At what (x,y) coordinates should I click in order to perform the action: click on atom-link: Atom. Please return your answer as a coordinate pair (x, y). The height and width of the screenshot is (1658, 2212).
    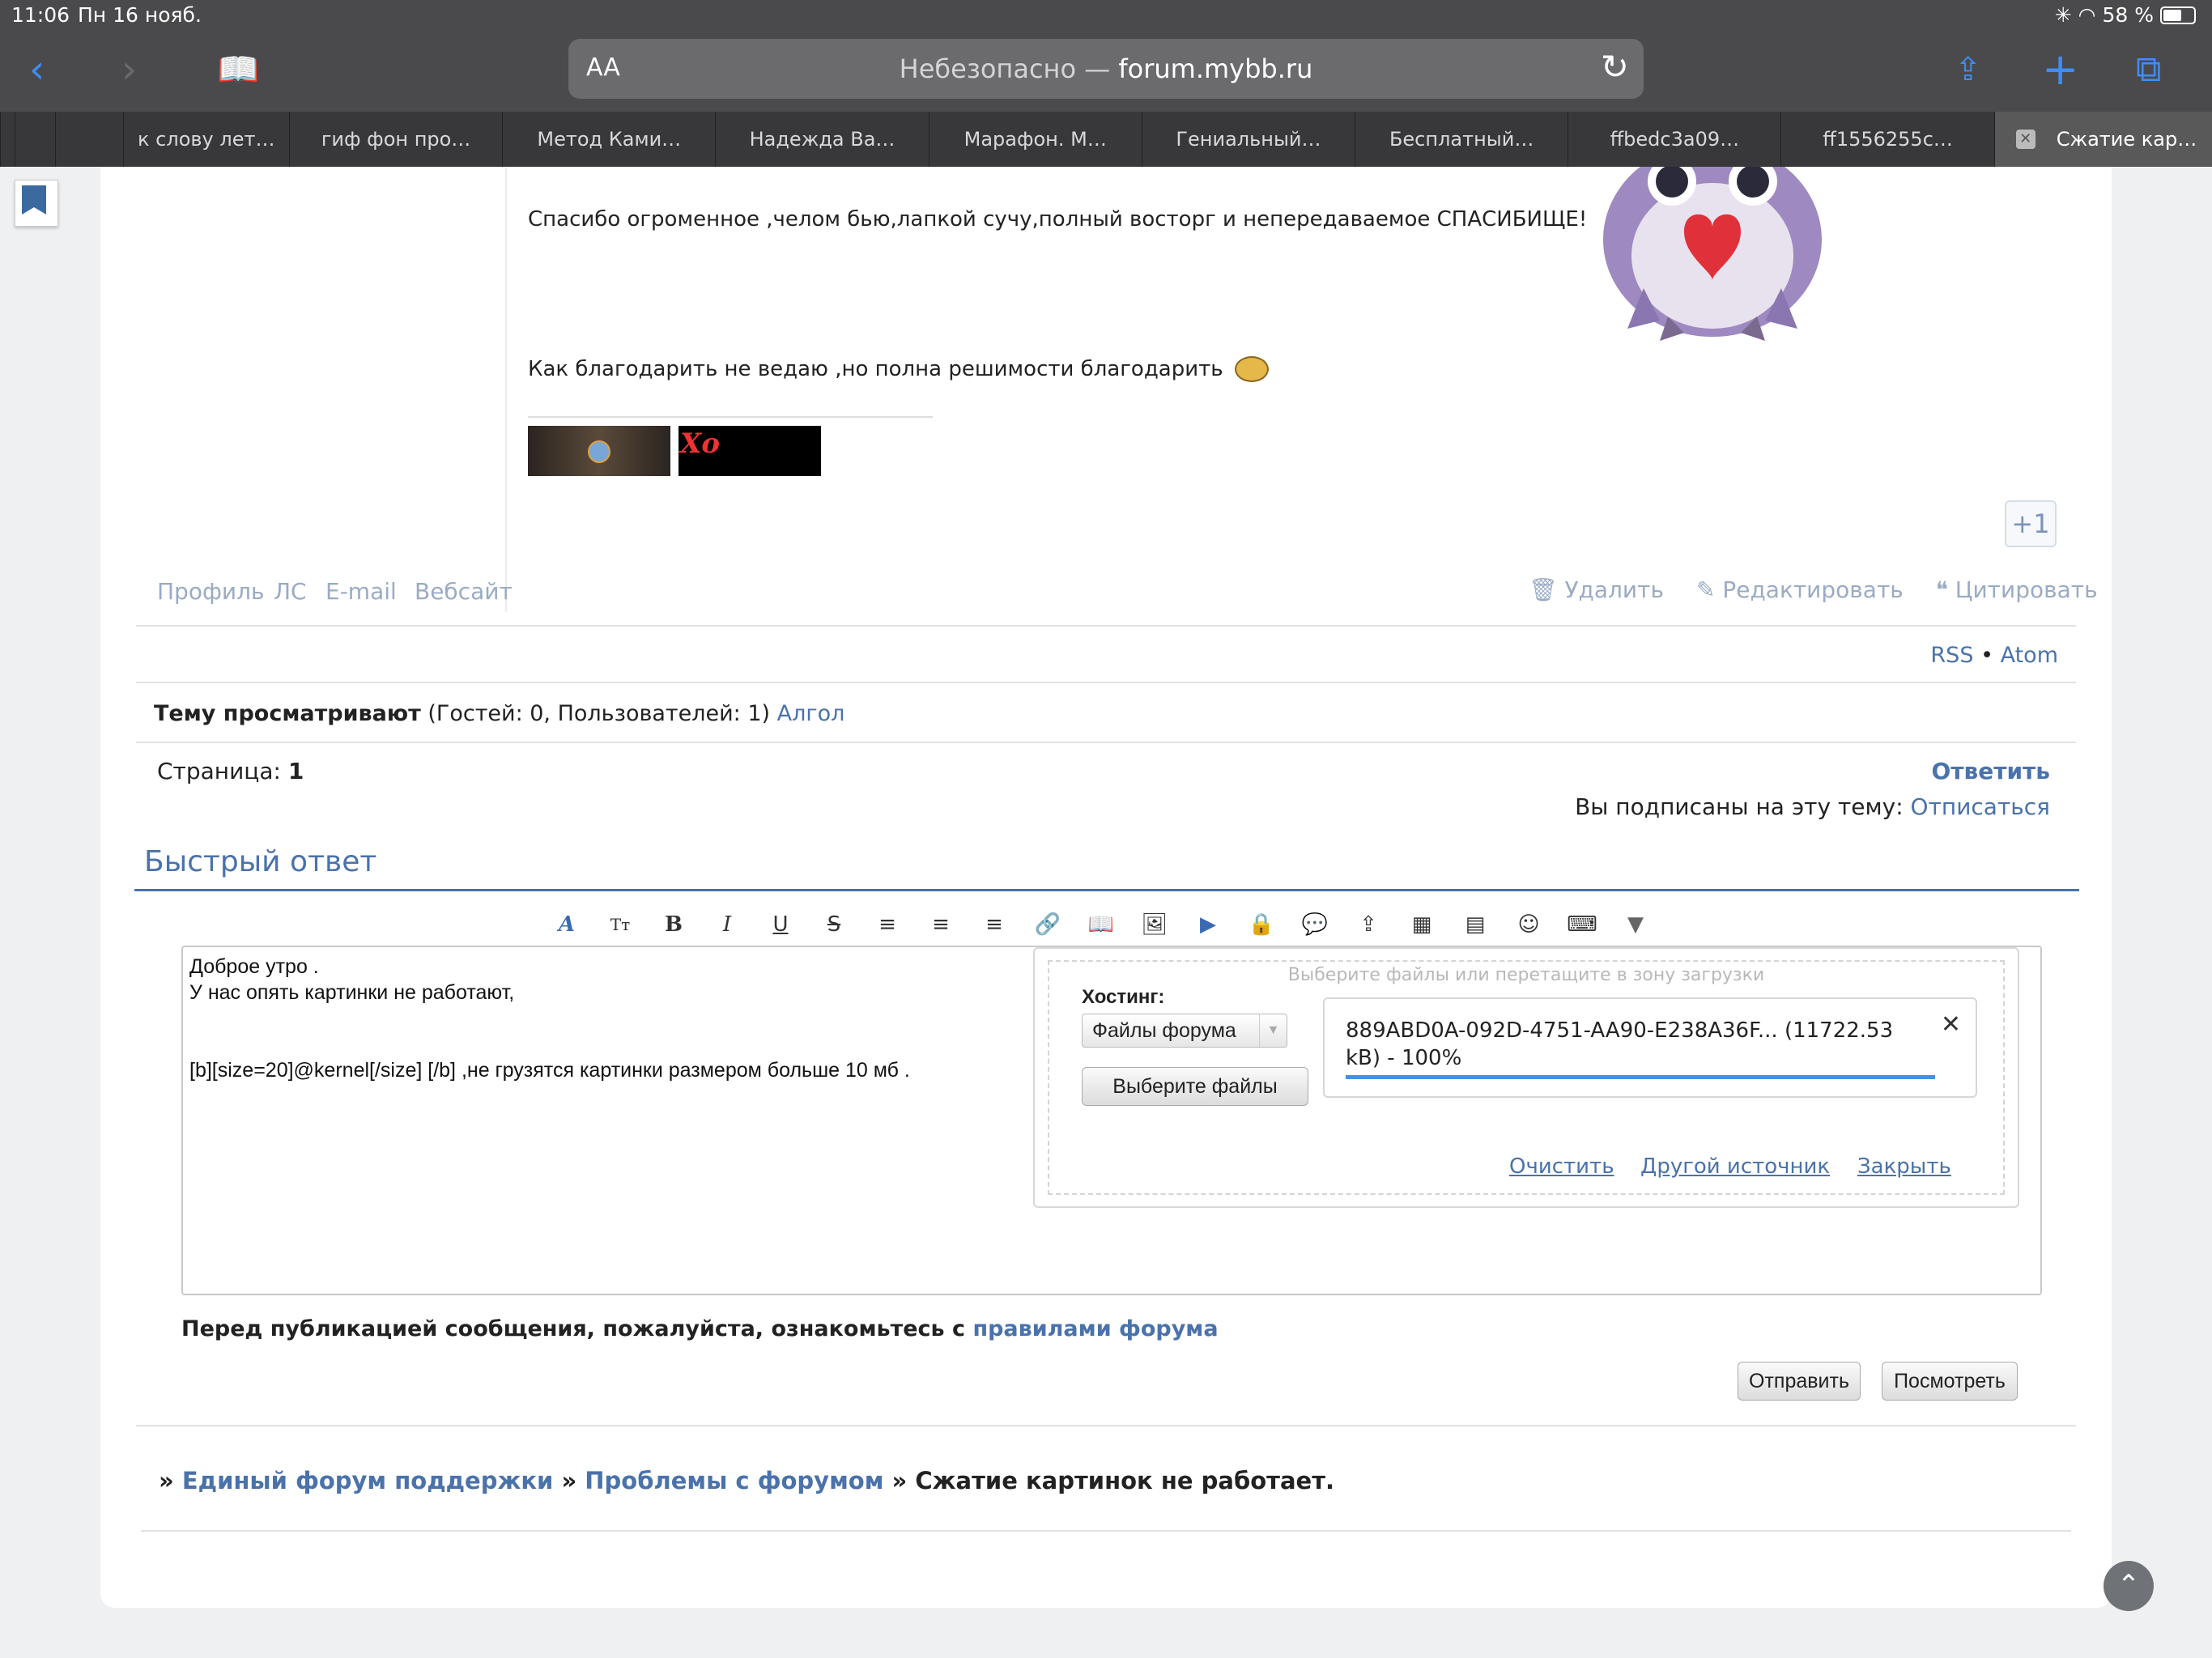
    Looking at the image, I should click on (2030, 655).